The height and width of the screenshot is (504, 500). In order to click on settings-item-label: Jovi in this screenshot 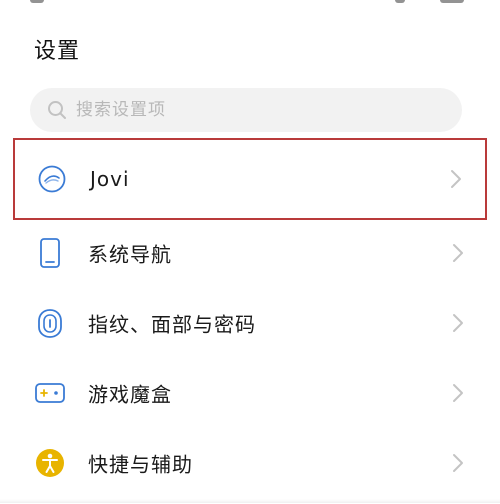, I will do `click(110, 179)`.